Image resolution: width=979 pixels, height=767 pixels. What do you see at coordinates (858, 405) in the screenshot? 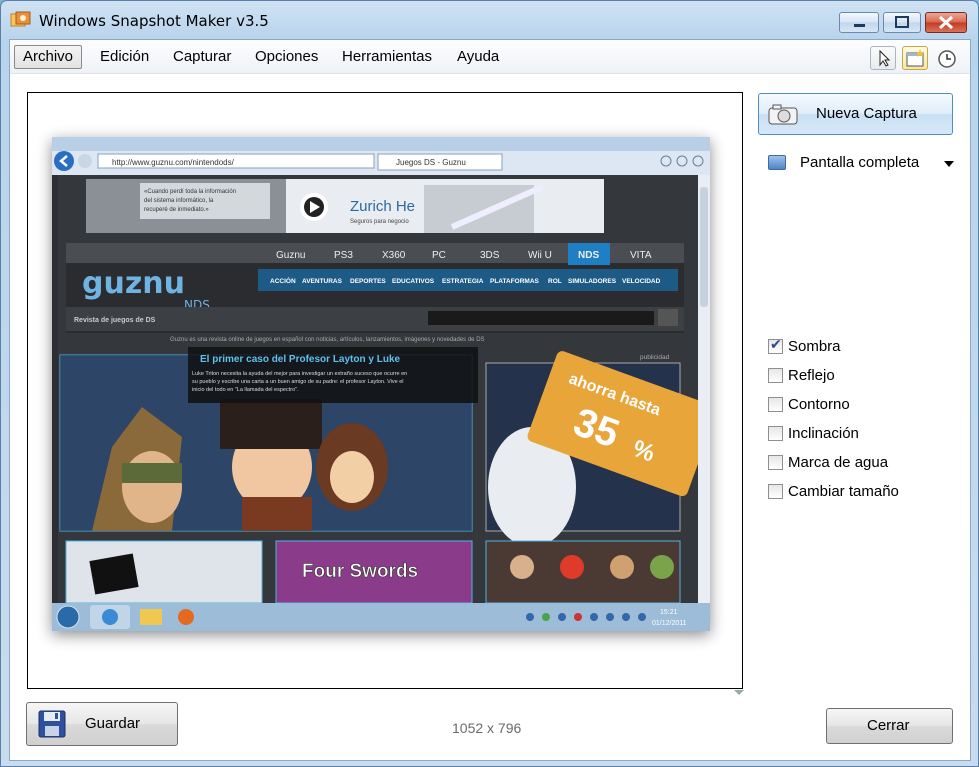
I see `option-contorno: Contorno` at bounding box center [858, 405].